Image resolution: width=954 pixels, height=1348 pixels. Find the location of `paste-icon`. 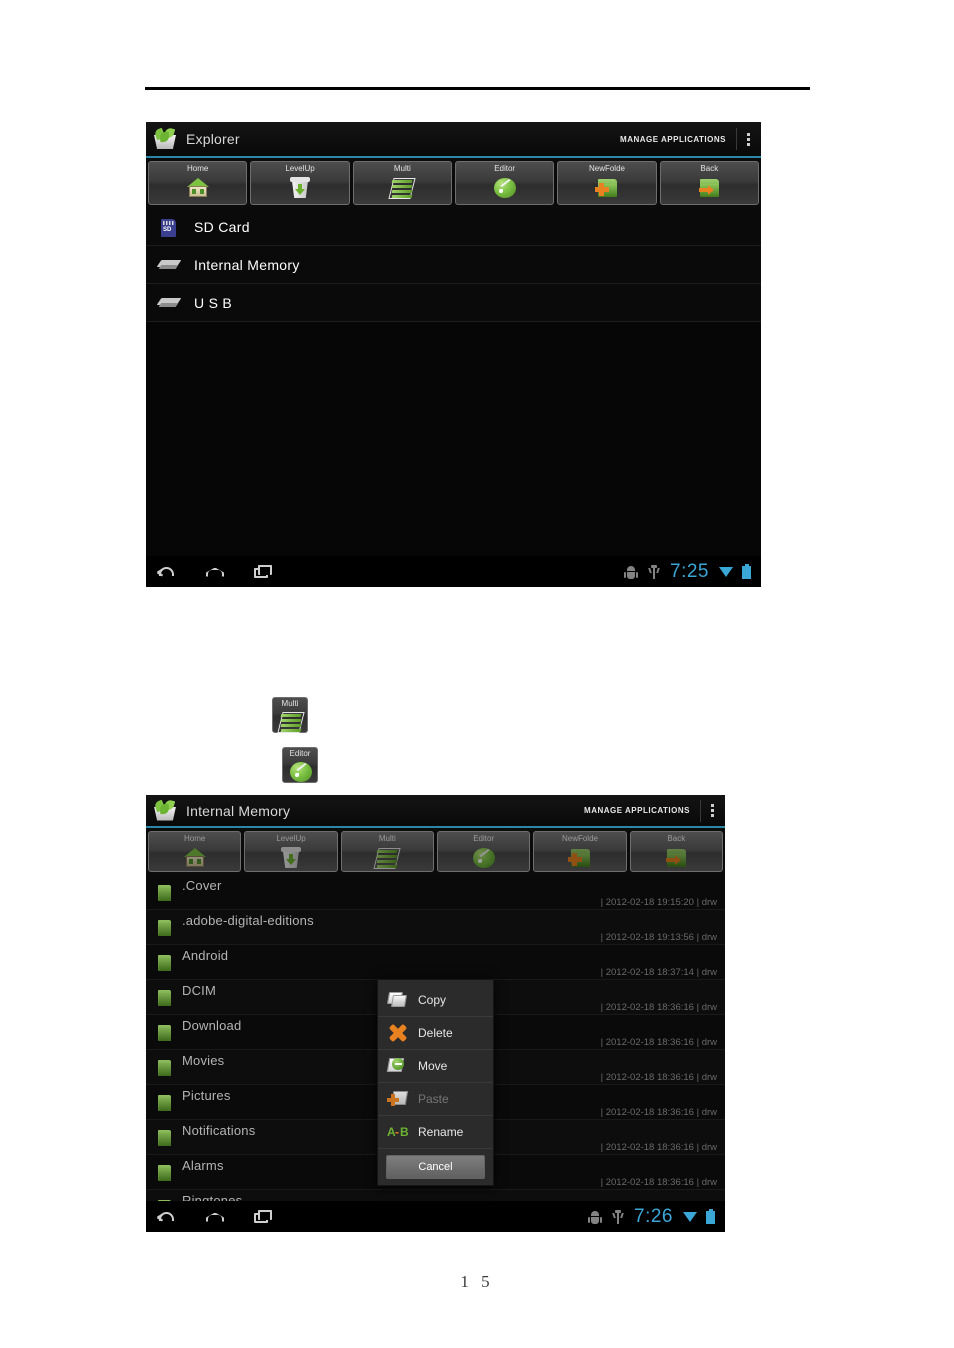

paste-icon is located at coordinates (398, 1099).